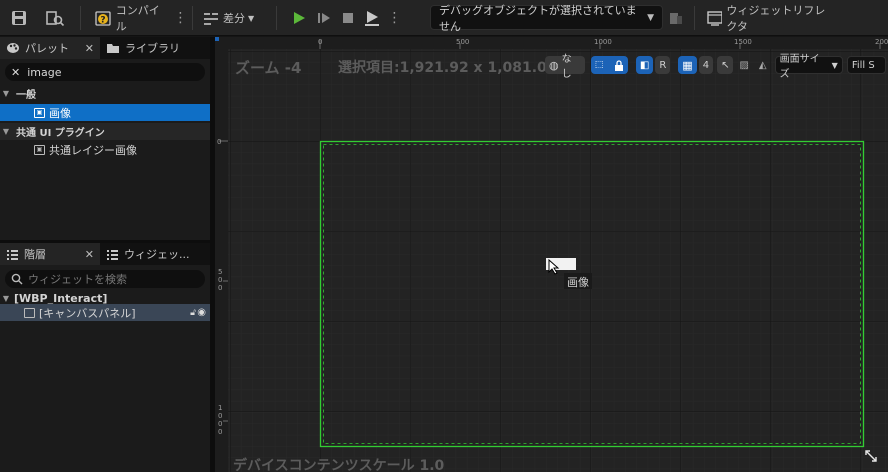 This screenshot has width=888, height=472. I want to click on tab-palette: パレット ✕, so click(50, 48).